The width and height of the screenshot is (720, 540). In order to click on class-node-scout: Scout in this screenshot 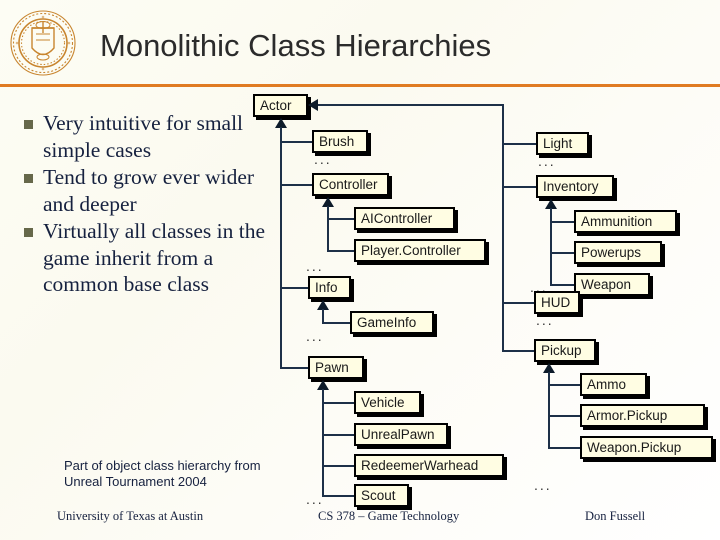, I will do `click(381, 495)`.